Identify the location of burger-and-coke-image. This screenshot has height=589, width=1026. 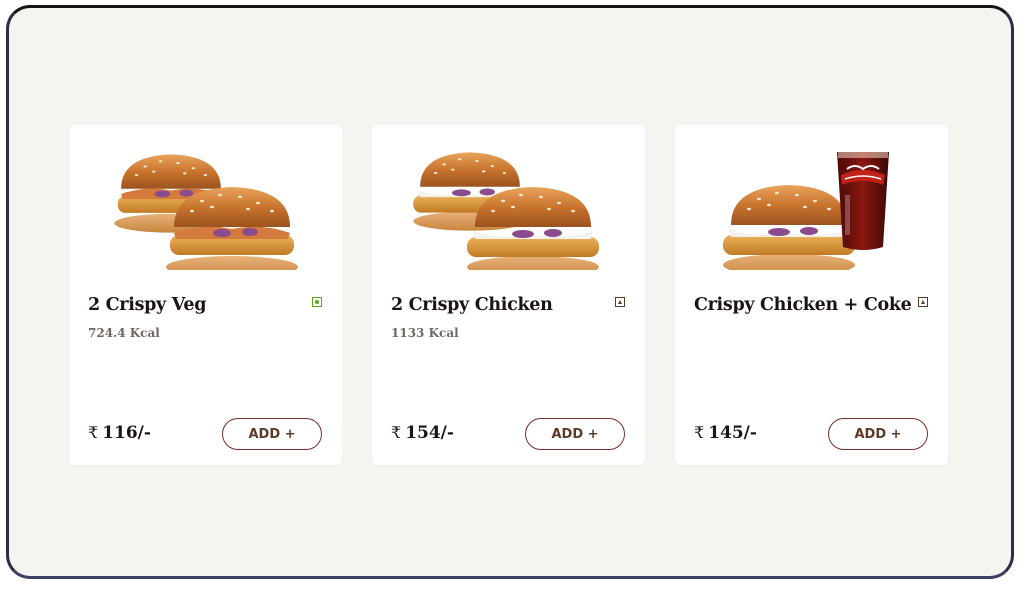
(806, 211).